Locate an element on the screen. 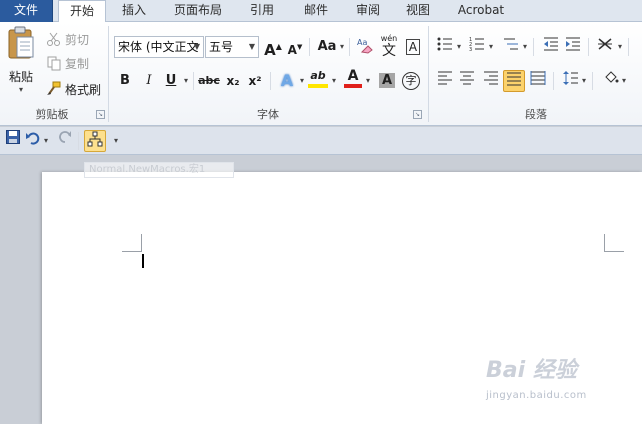 This screenshot has height=424, width=642. line-spacing-icon is located at coordinates (570, 78).